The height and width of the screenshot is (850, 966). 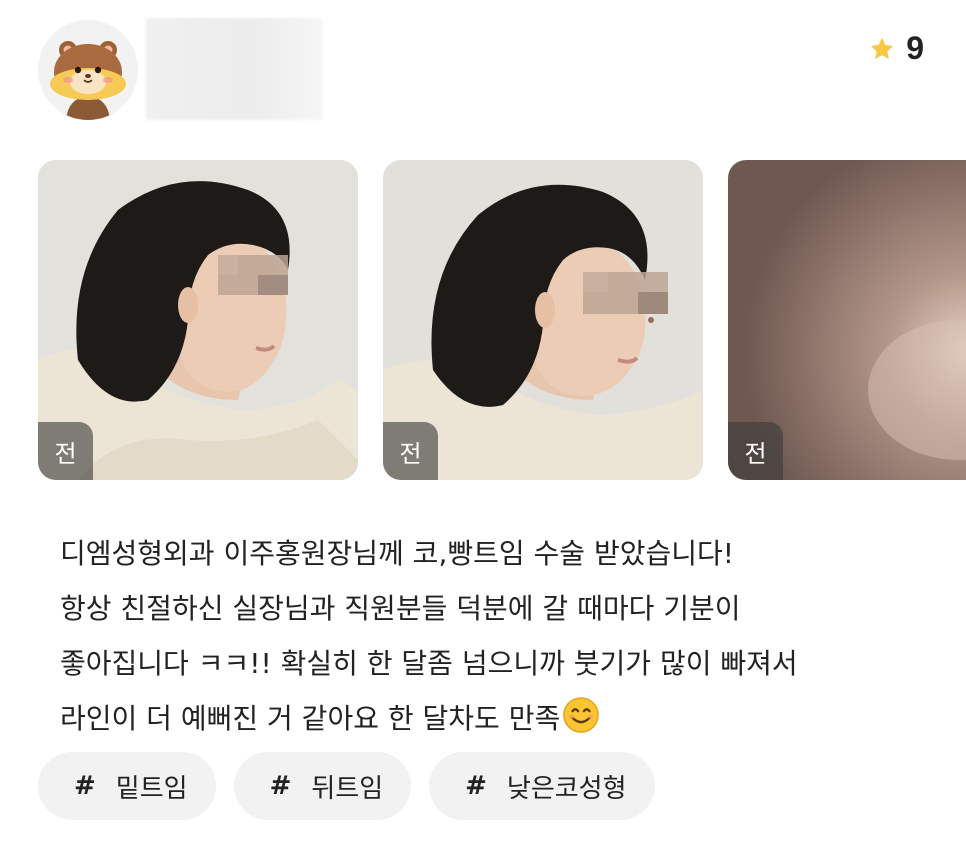 I want to click on tag-list: # 밑트임 # 뒤트임 # 낮은코성형, so click(x=346, y=786).